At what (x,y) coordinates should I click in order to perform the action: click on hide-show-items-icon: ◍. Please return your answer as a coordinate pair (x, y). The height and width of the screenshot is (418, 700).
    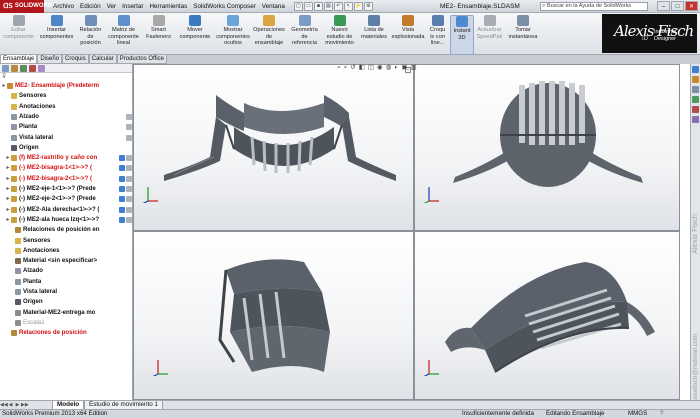
    Looking at the image, I should click on (389, 68).